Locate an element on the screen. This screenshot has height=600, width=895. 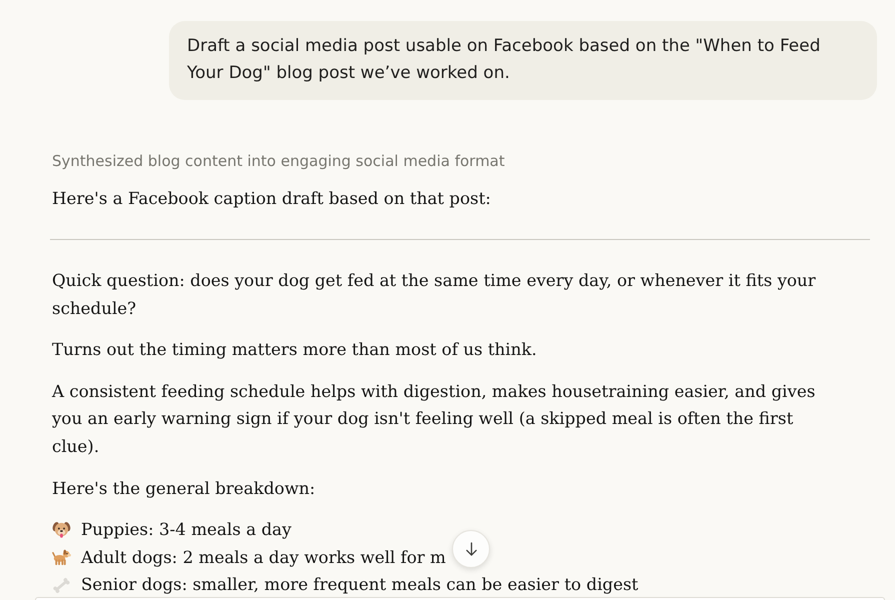
post-paragraph: Quick question: does your dog get fed at the same time every day, or whenever it fits your schedule? is located at coordinates (434, 294).